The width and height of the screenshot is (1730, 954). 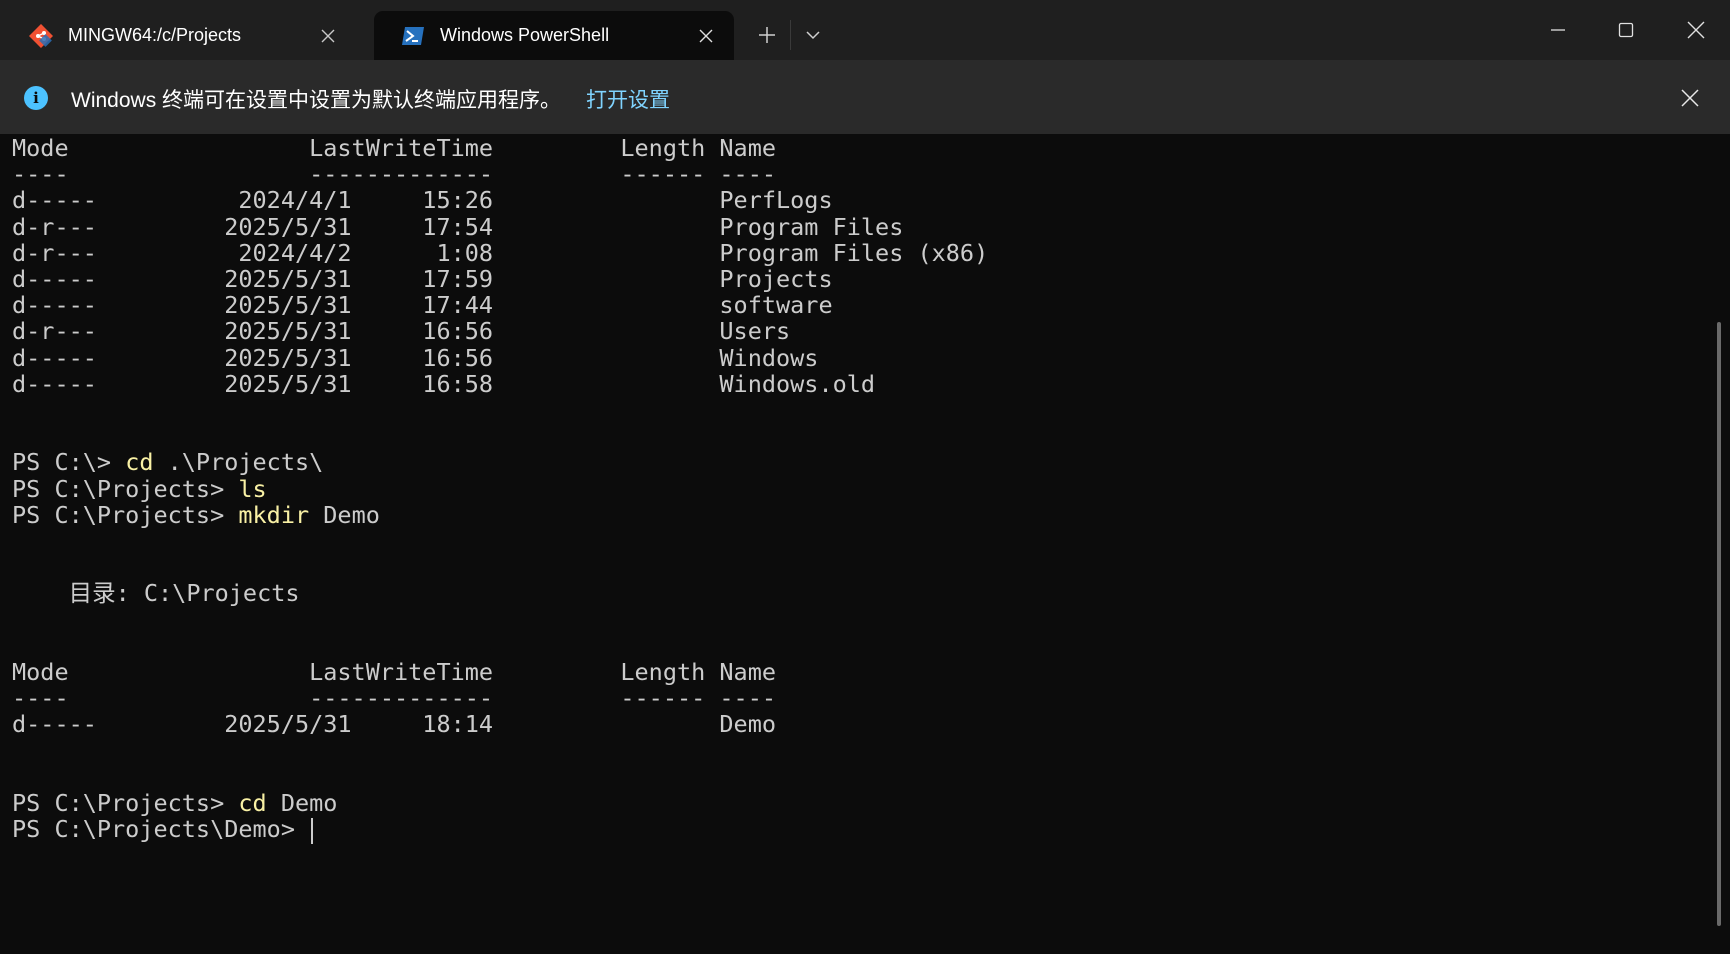 What do you see at coordinates (422, 200) in the screenshot?
I see `terminal-output-line: d----- 2024/4/1 15:26 PerfLogs` at bounding box center [422, 200].